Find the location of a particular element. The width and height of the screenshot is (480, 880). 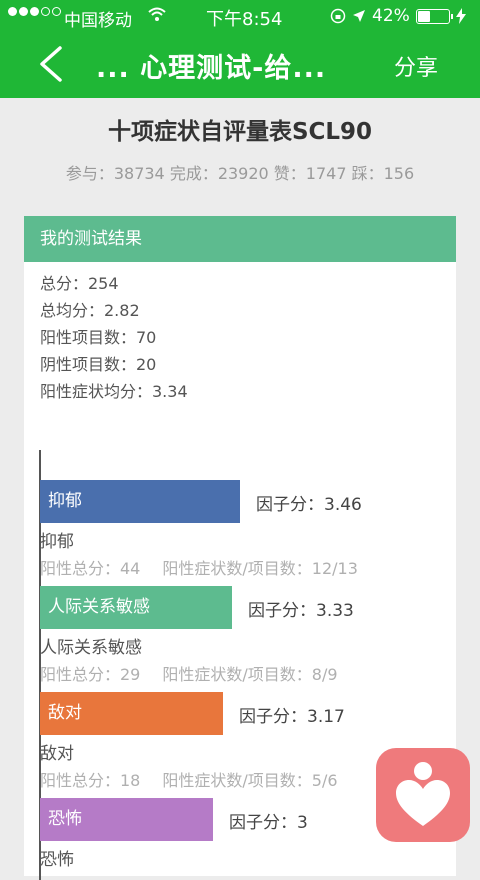

signal-strength-icon is located at coordinates (35, 11).